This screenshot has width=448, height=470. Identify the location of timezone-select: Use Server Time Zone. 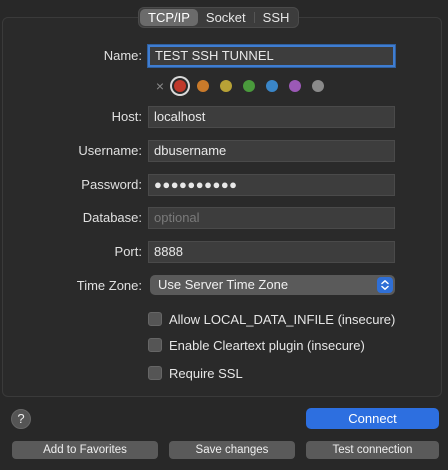
(272, 285).